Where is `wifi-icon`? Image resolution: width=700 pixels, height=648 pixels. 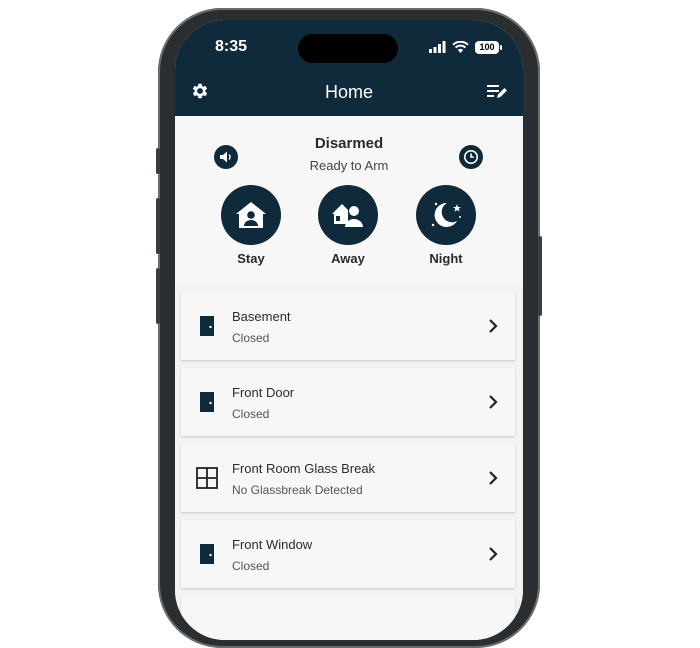 wifi-icon is located at coordinates (460, 47).